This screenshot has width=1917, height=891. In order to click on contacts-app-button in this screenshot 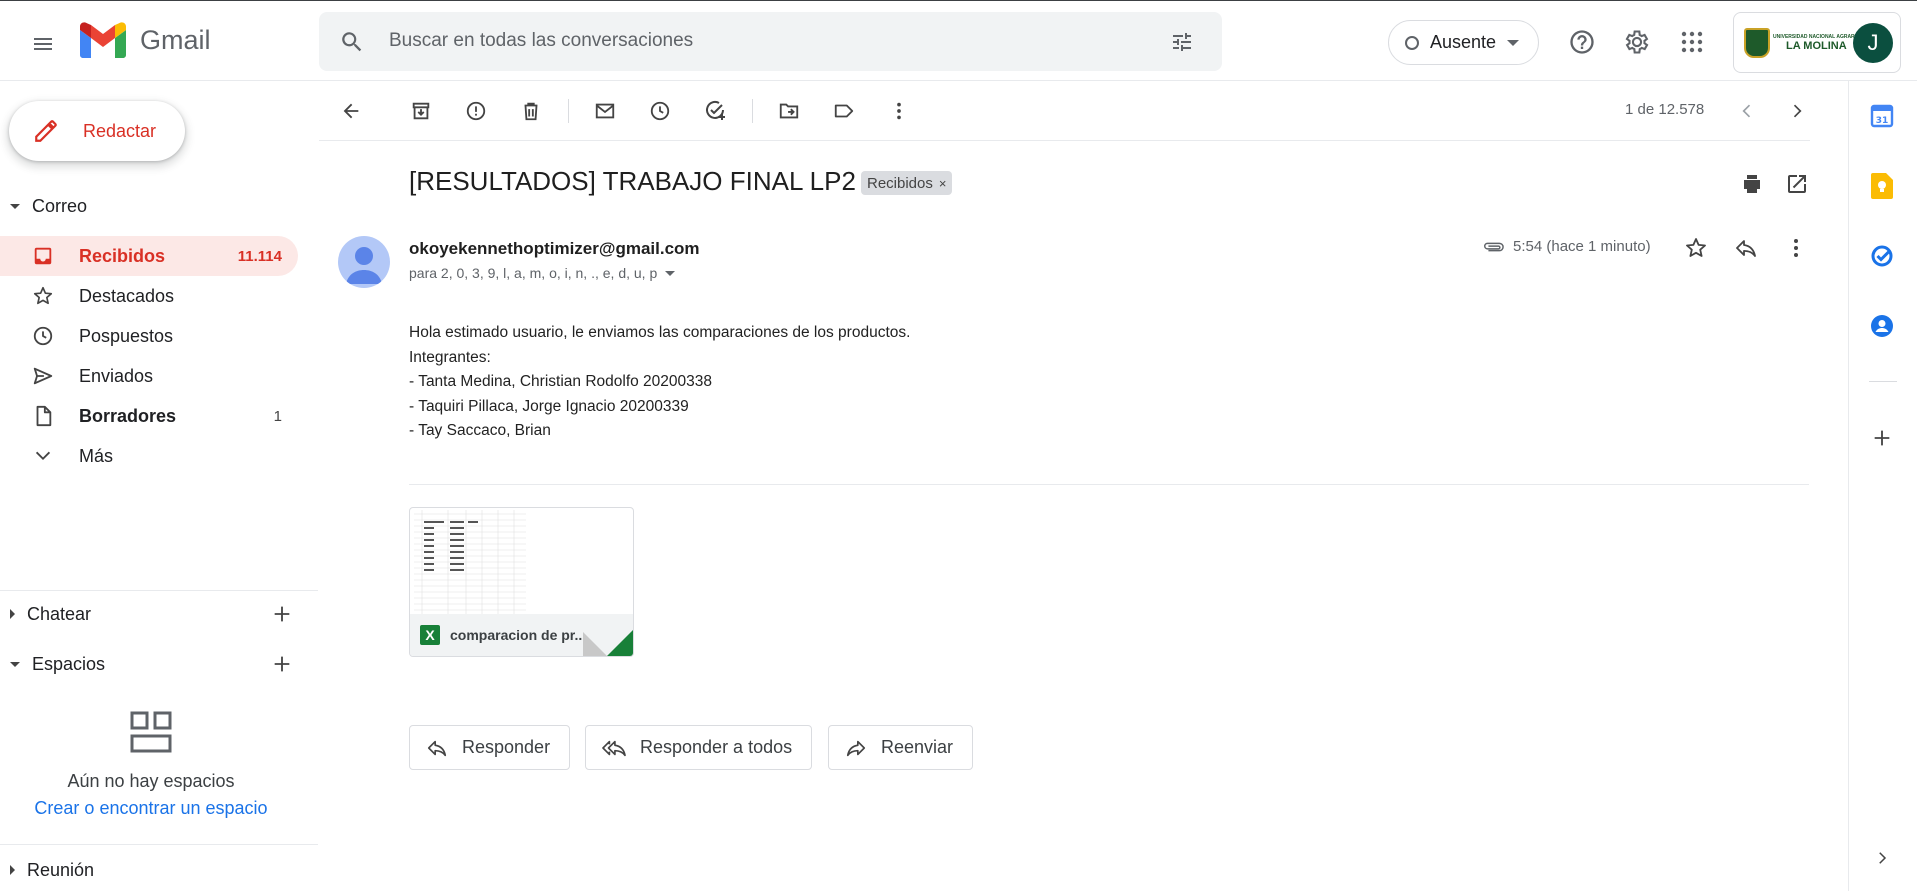, I will do `click(1882, 326)`.